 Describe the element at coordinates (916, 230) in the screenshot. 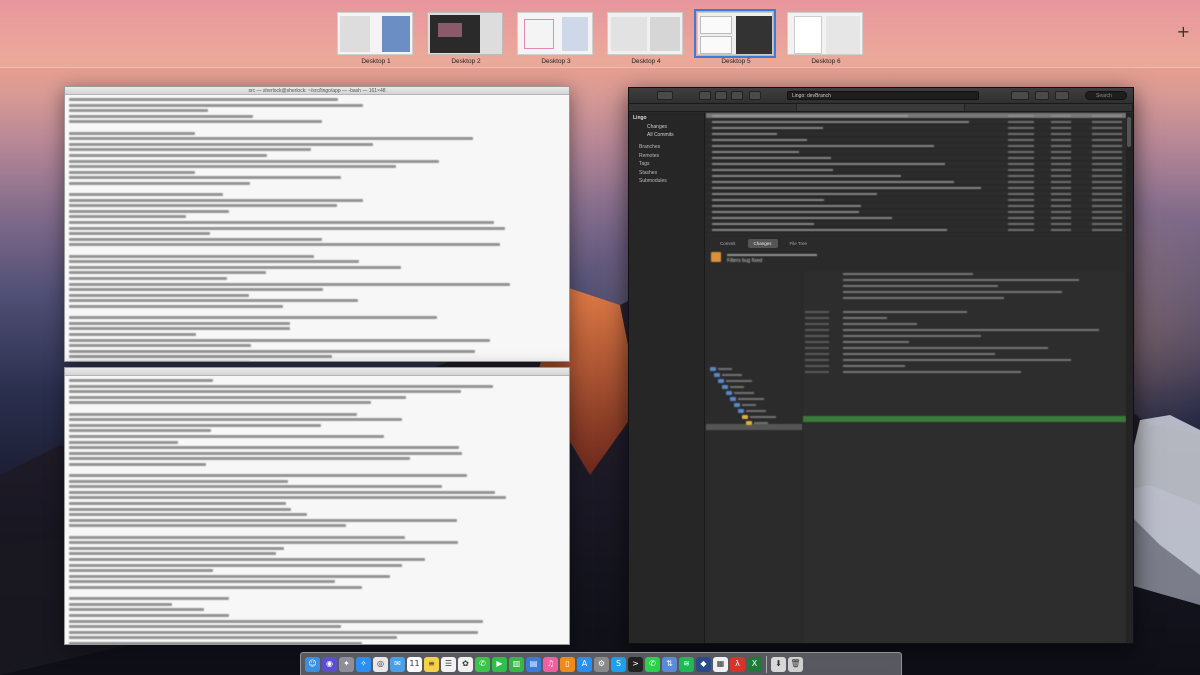

I see `commit-row` at that location.